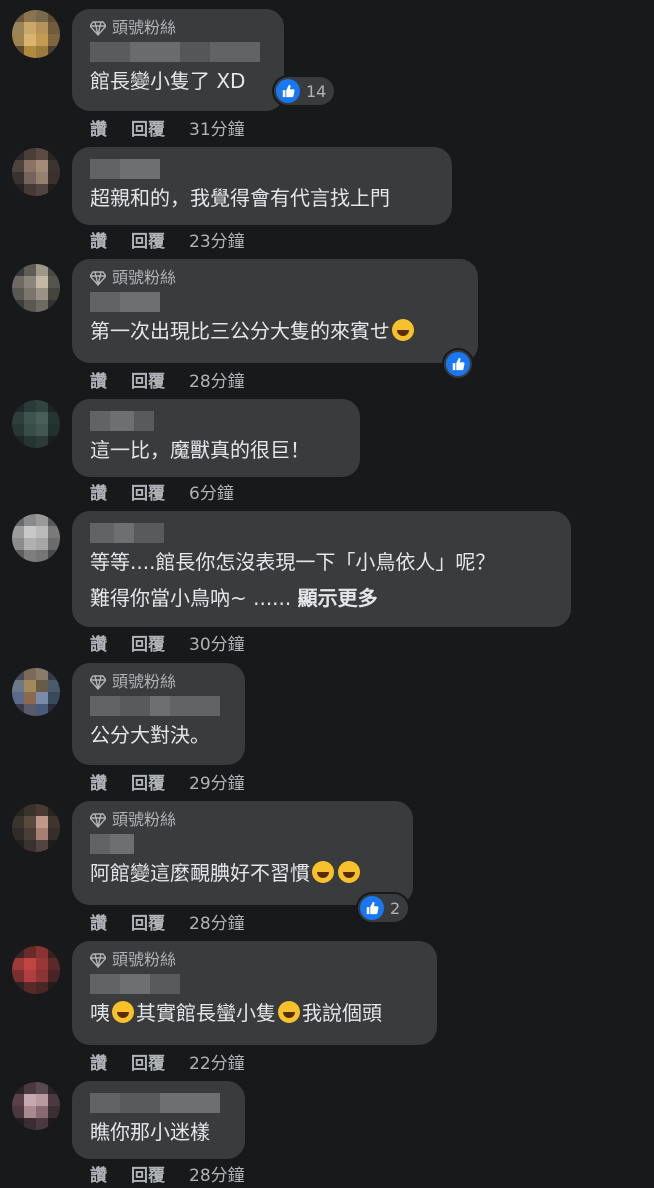 The image size is (654, 1188). I want to click on comment-bubble: 頭號粉絲 館長變小隻了 XD, so click(178, 60).